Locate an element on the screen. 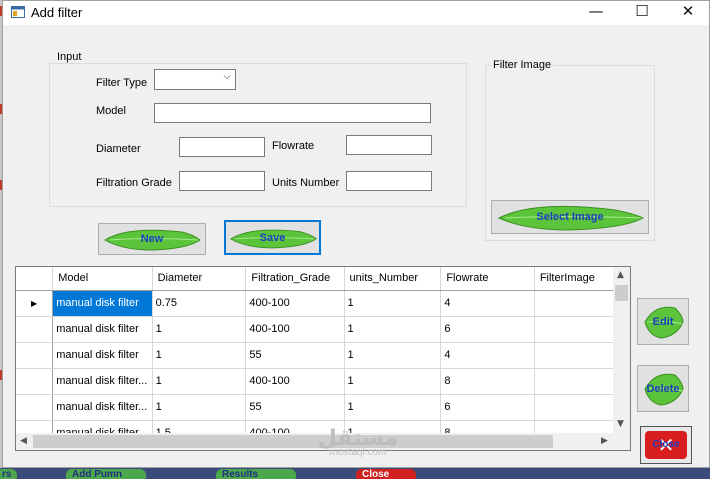  maximize-button: ☐ is located at coordinates (642, 12).